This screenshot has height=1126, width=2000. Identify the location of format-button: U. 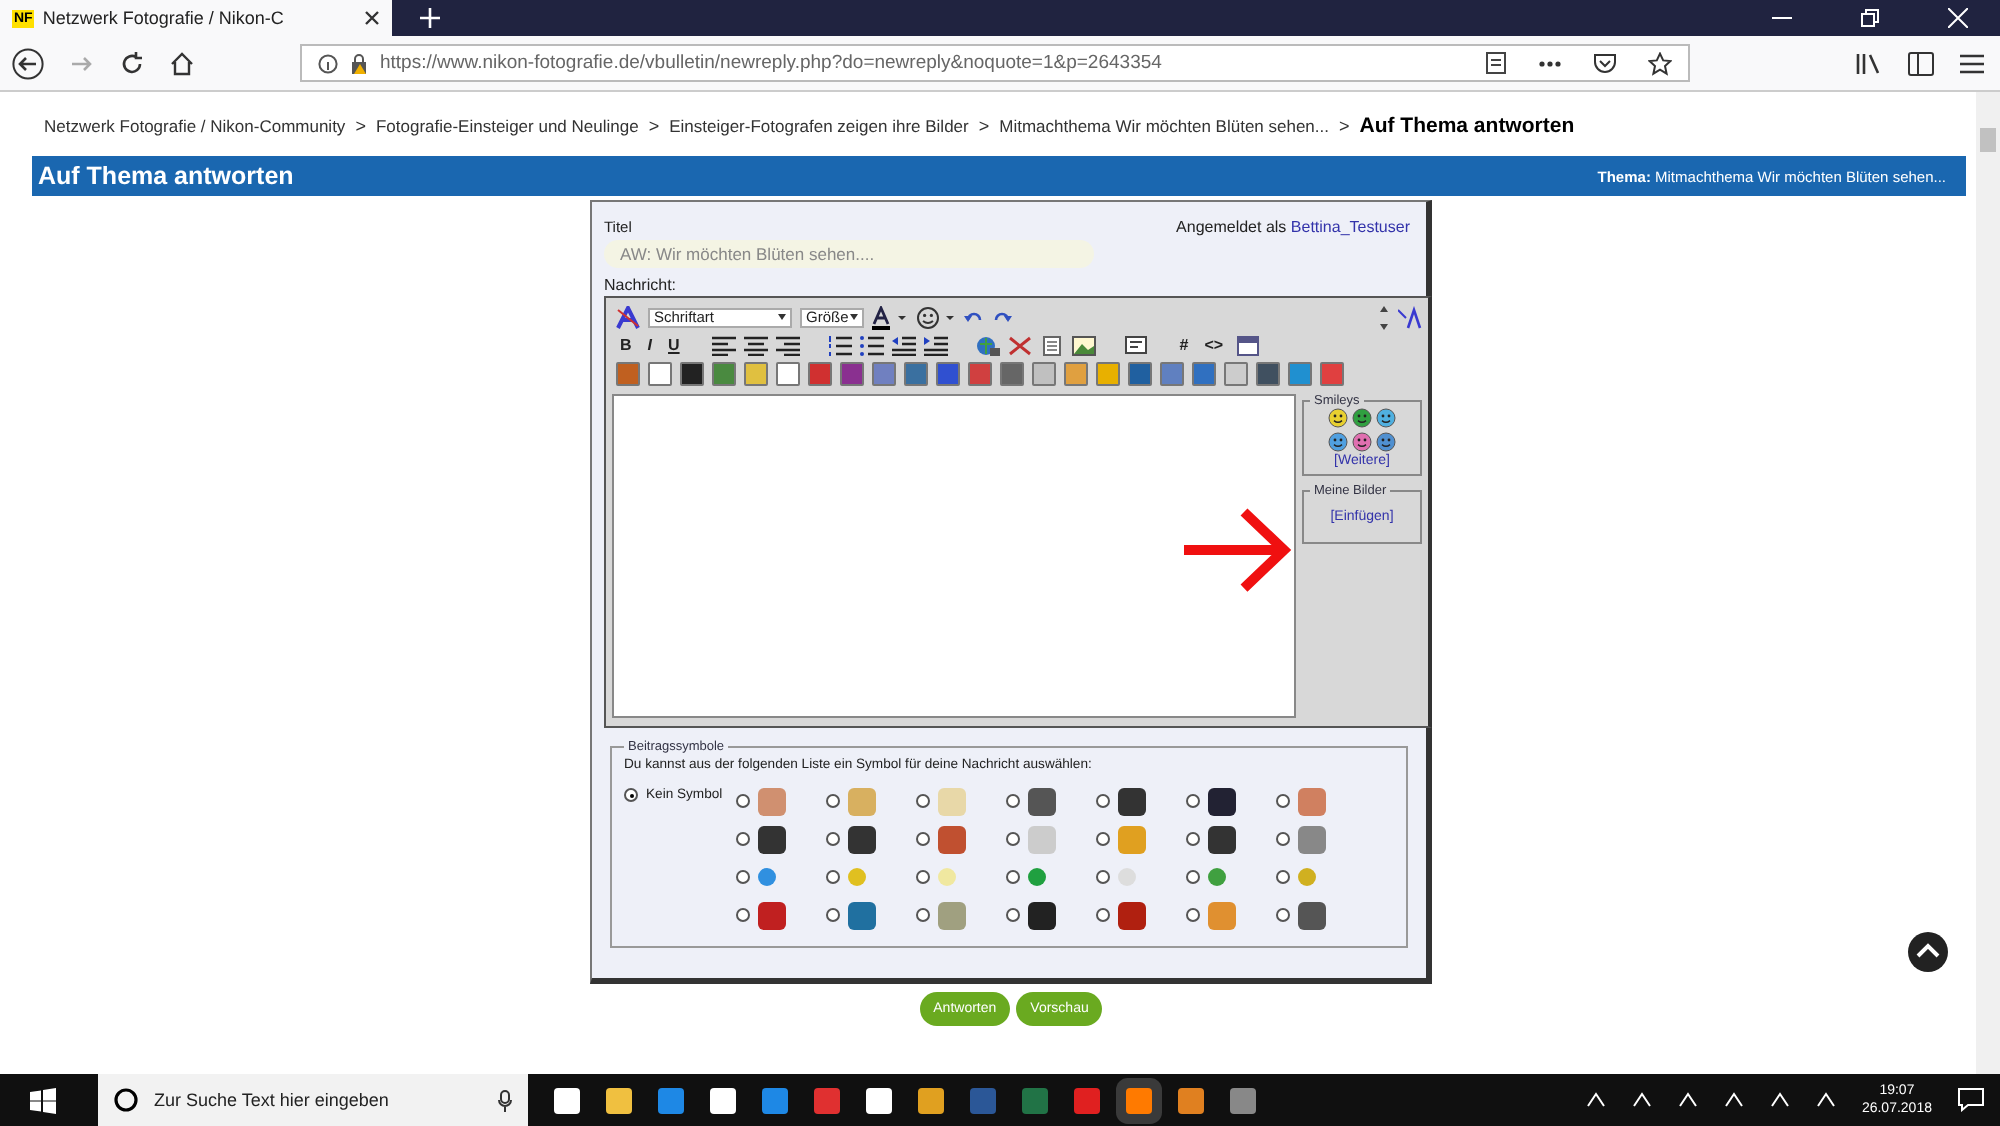
(674, 345).